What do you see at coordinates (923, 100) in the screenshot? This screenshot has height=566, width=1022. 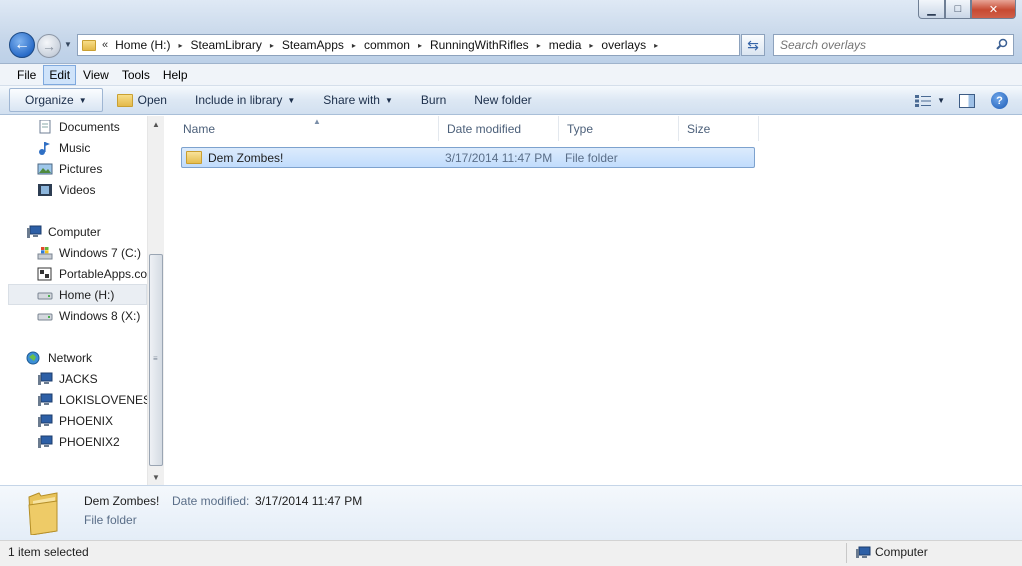 I see `change-view-icon` at bounding box center [923, 100].